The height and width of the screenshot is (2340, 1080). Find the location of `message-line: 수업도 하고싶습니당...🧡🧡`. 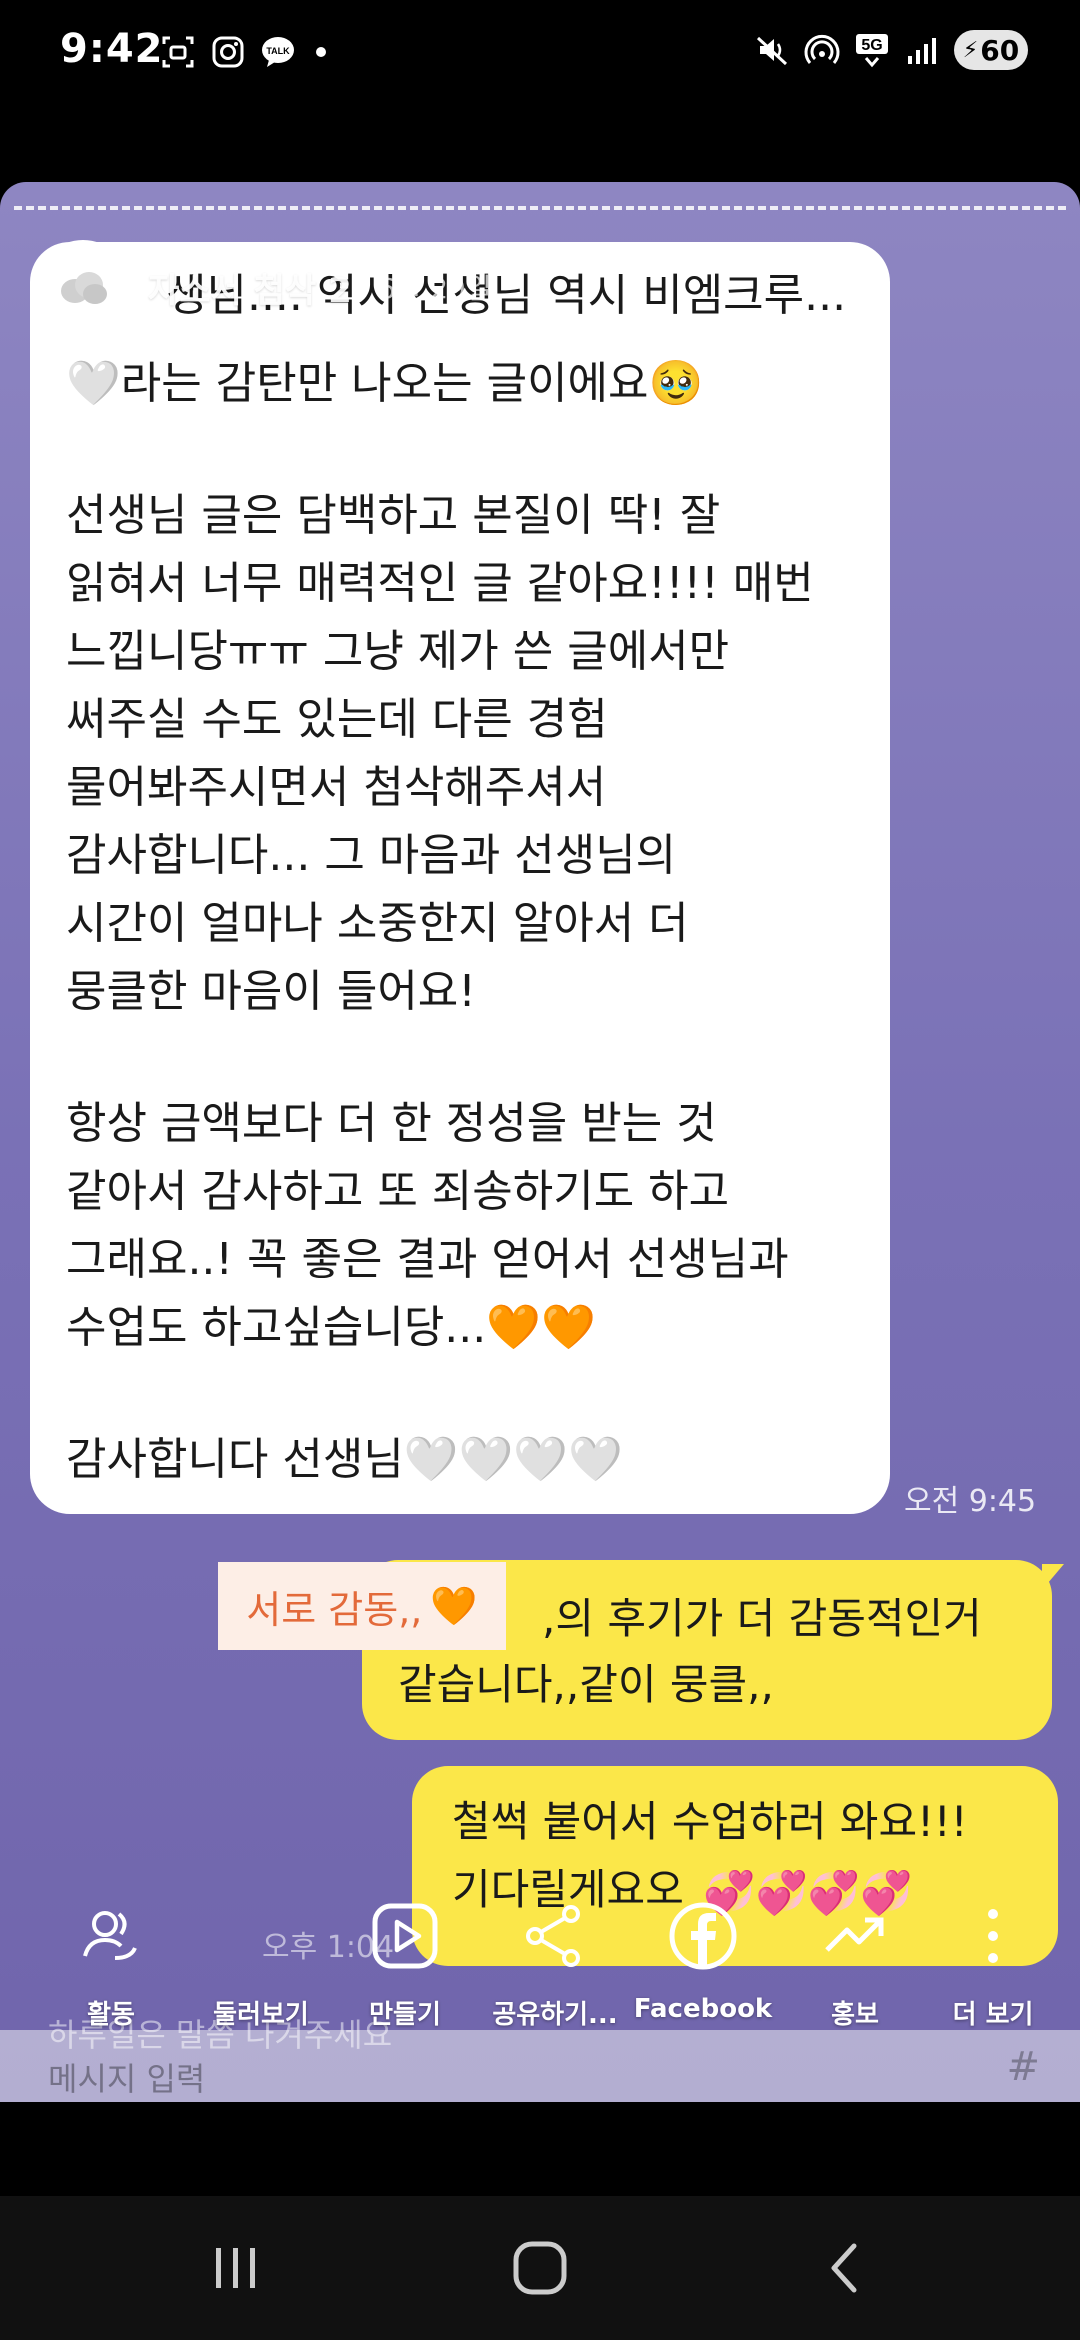

message-line: 수업도 하고싶습니당...🧡🧡 is located at coordinates (331, 1327).